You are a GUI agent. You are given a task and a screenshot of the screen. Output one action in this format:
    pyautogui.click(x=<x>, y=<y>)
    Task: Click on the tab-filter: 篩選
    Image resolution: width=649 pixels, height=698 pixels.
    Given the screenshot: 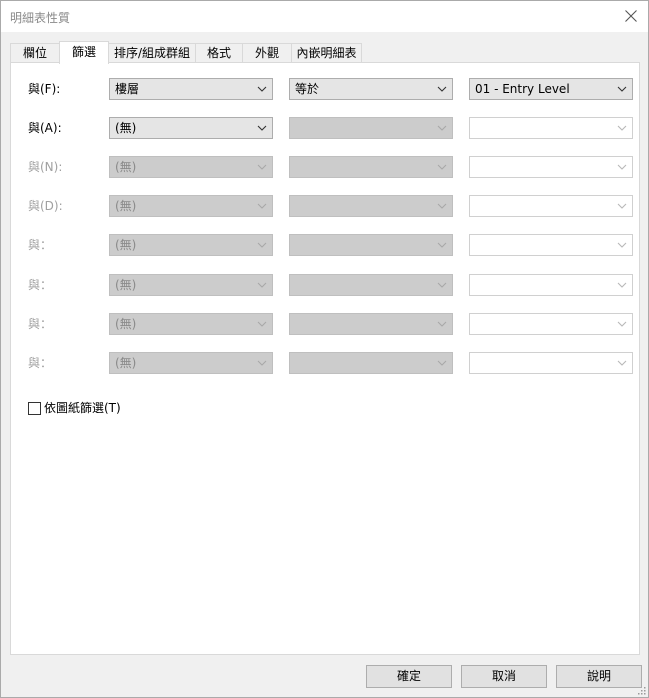 What is the action you would take?
    pyautogui.click(x=84, y=52)
    